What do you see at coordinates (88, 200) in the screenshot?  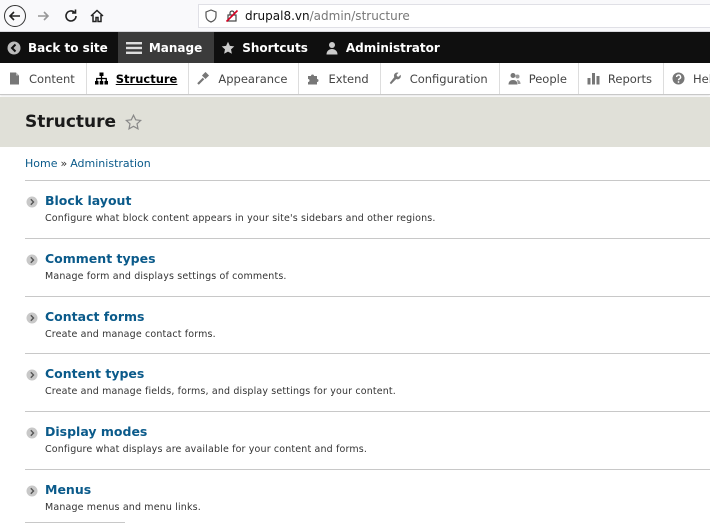 I see `admin-item-link: Block layout` at bounding box center [88, 200].